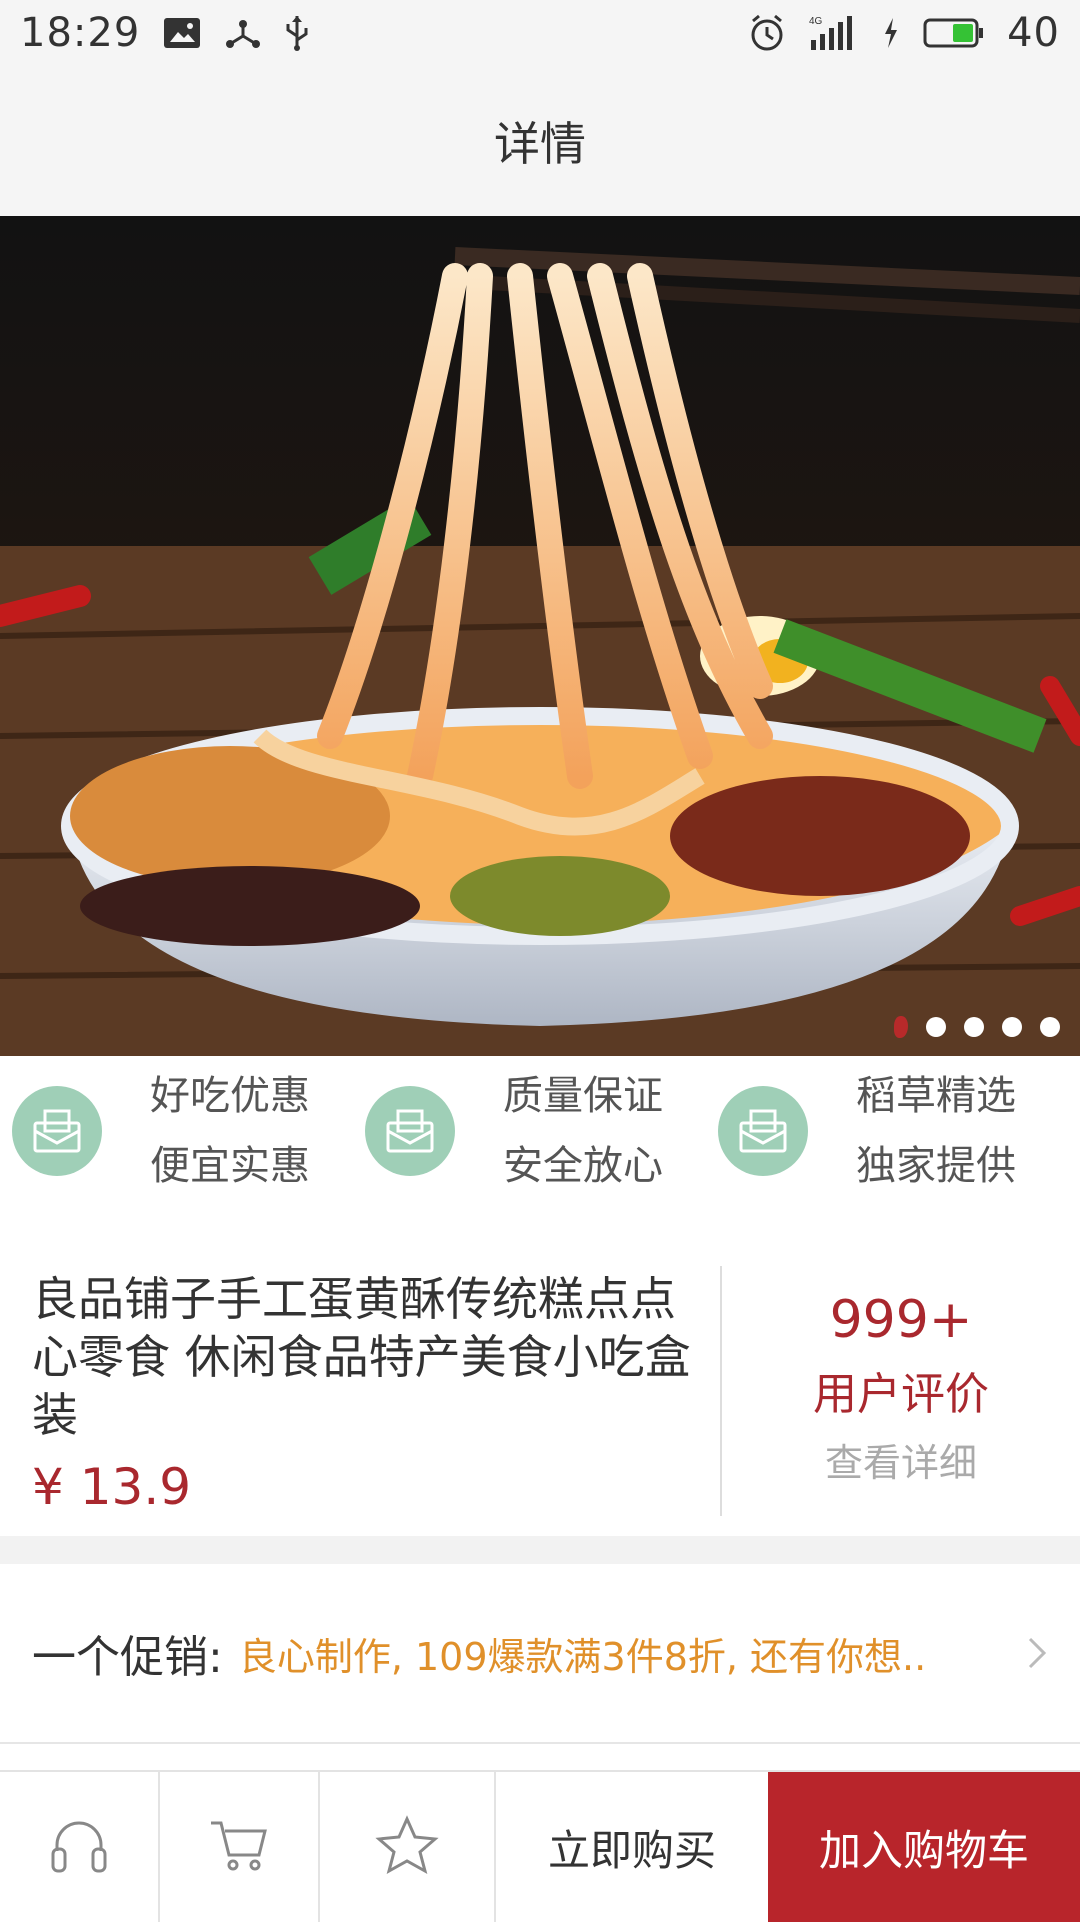  I want to click on chevron-right-icon, so click(1028, 1653).